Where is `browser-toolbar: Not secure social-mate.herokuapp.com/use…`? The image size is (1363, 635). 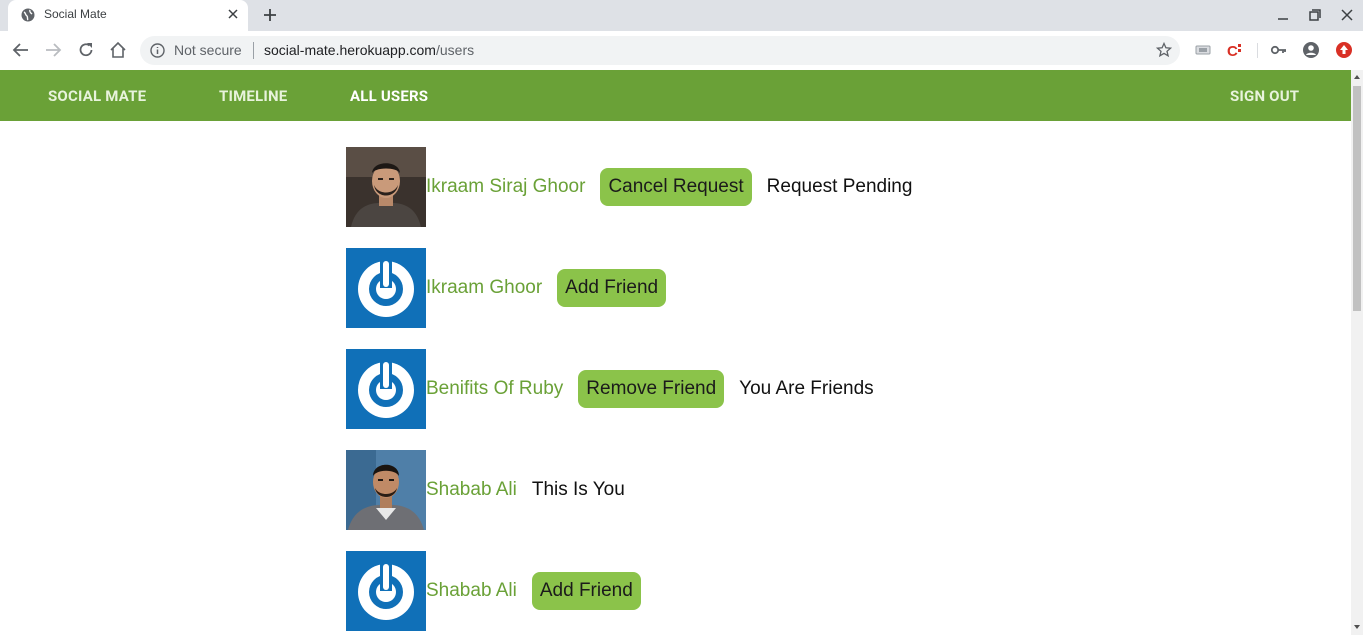
browser-toolbar: Not secure social-mate.herokuapp.com/use… is located at coordinates (681, 51).